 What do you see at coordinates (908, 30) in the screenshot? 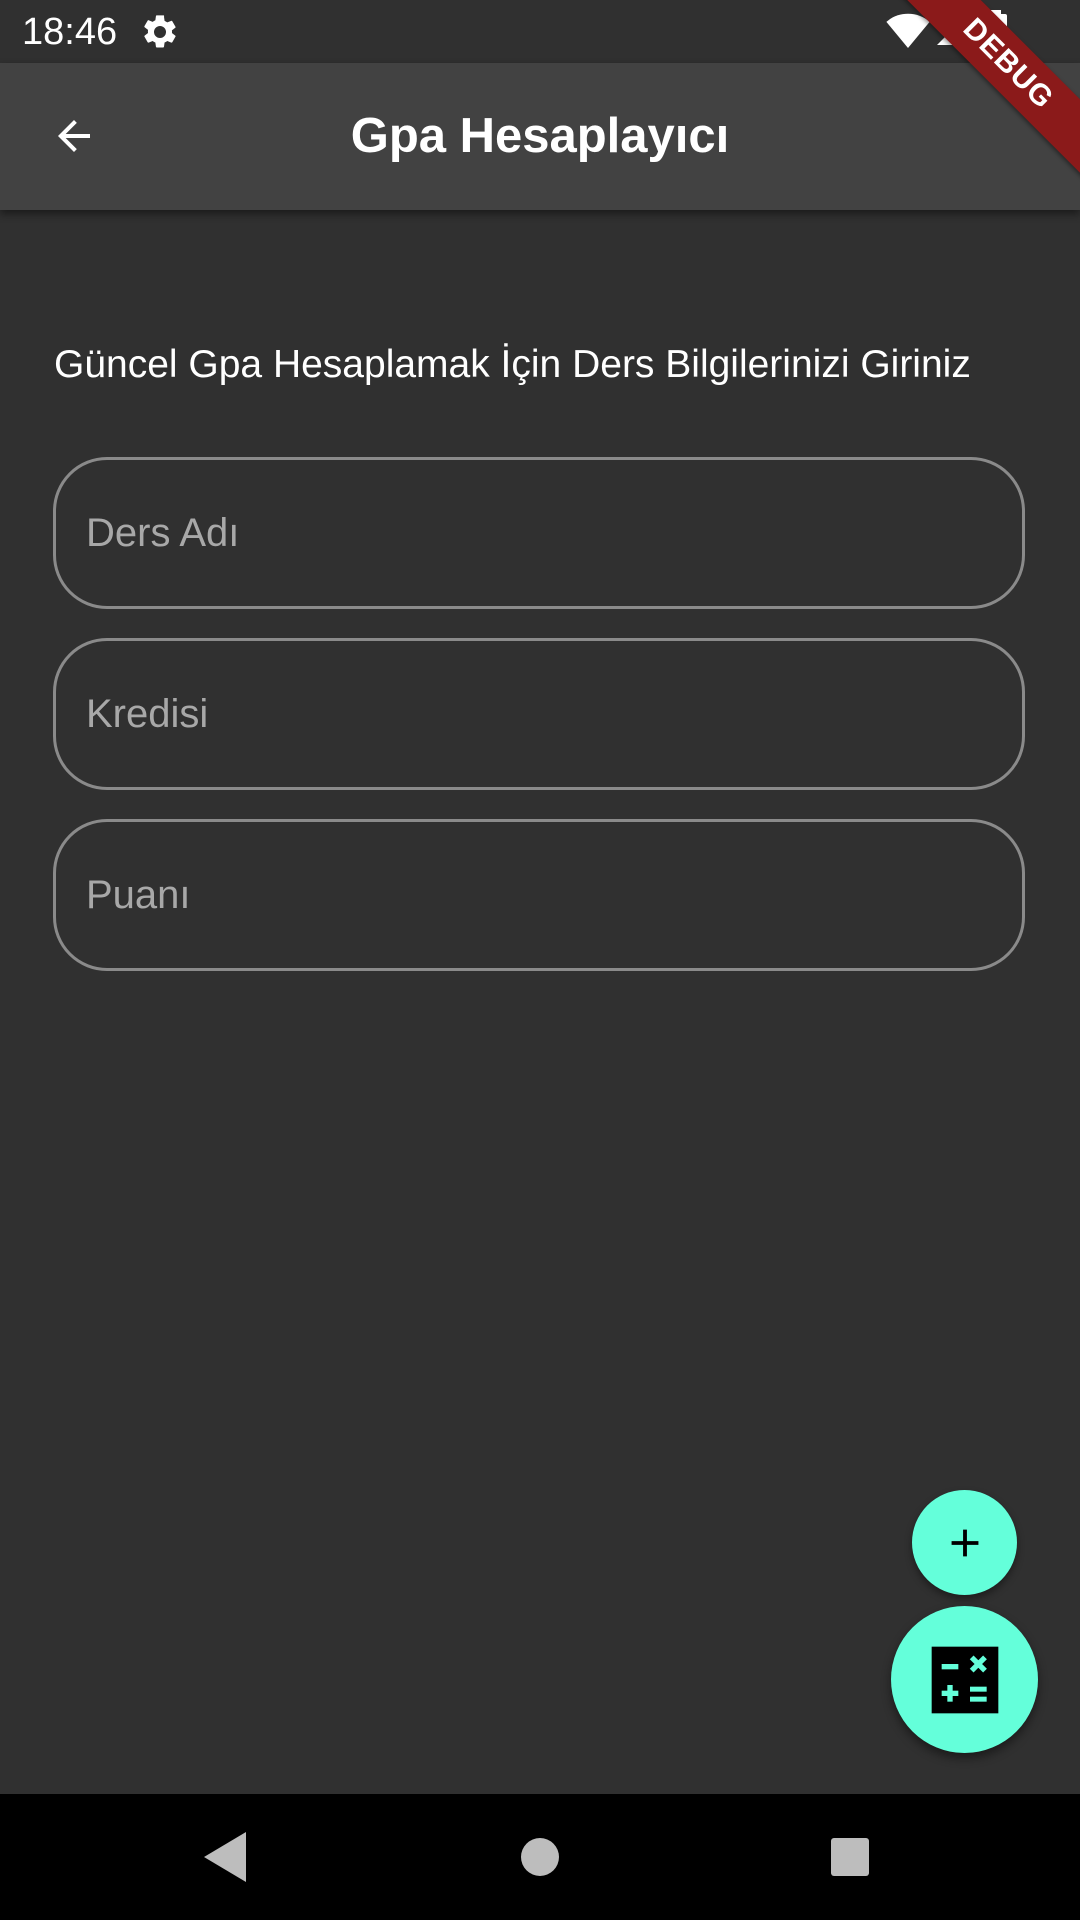
I see `wifi-icon` at bounding box center [908, 30].